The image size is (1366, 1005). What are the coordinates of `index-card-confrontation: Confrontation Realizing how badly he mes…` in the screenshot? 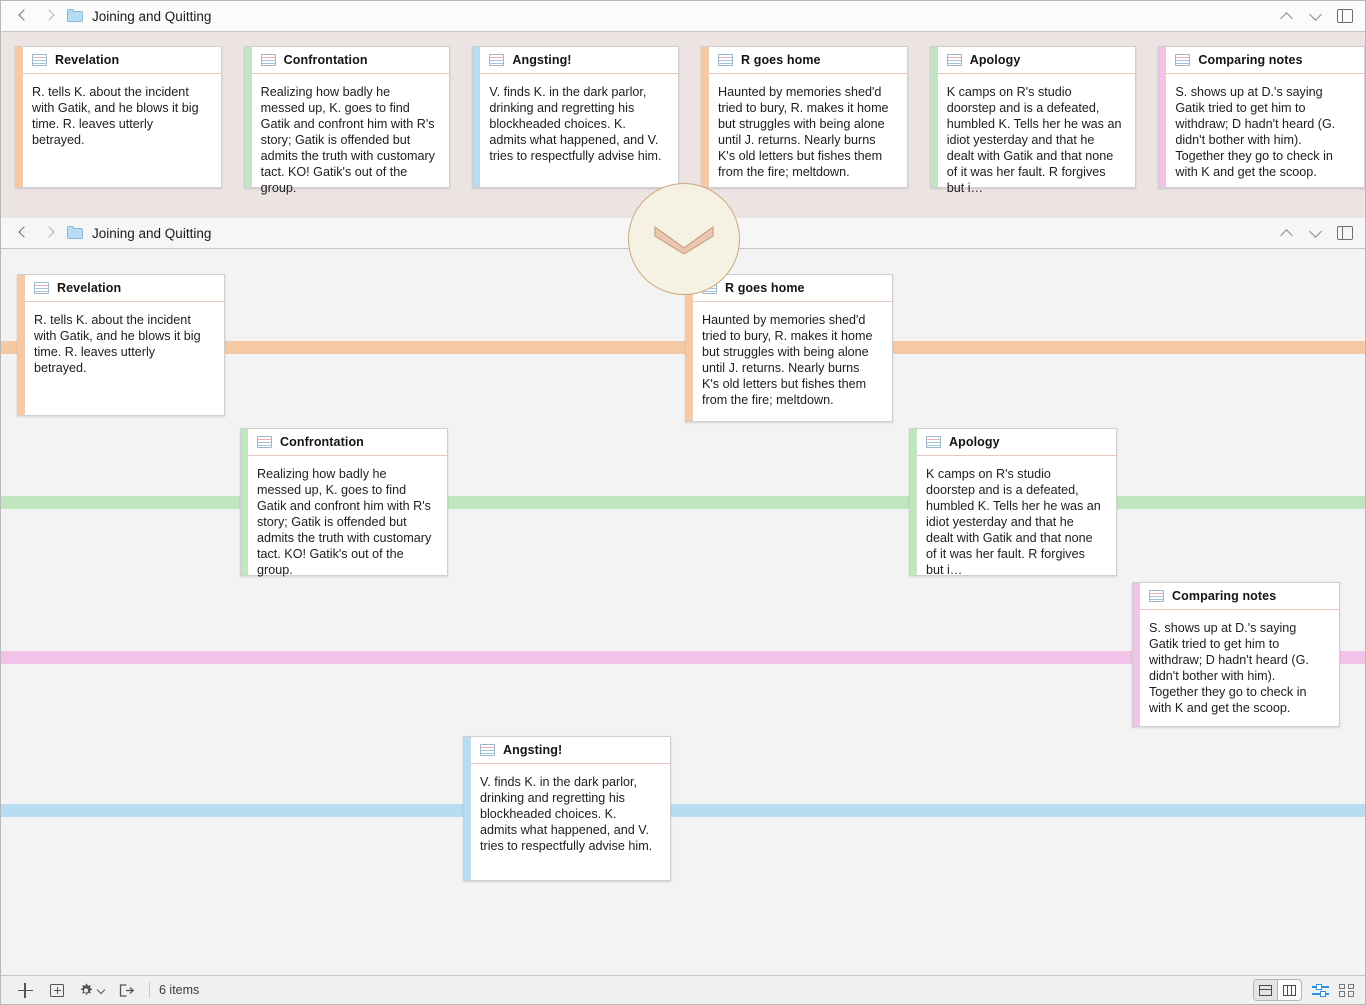 It's located at (347, 120).